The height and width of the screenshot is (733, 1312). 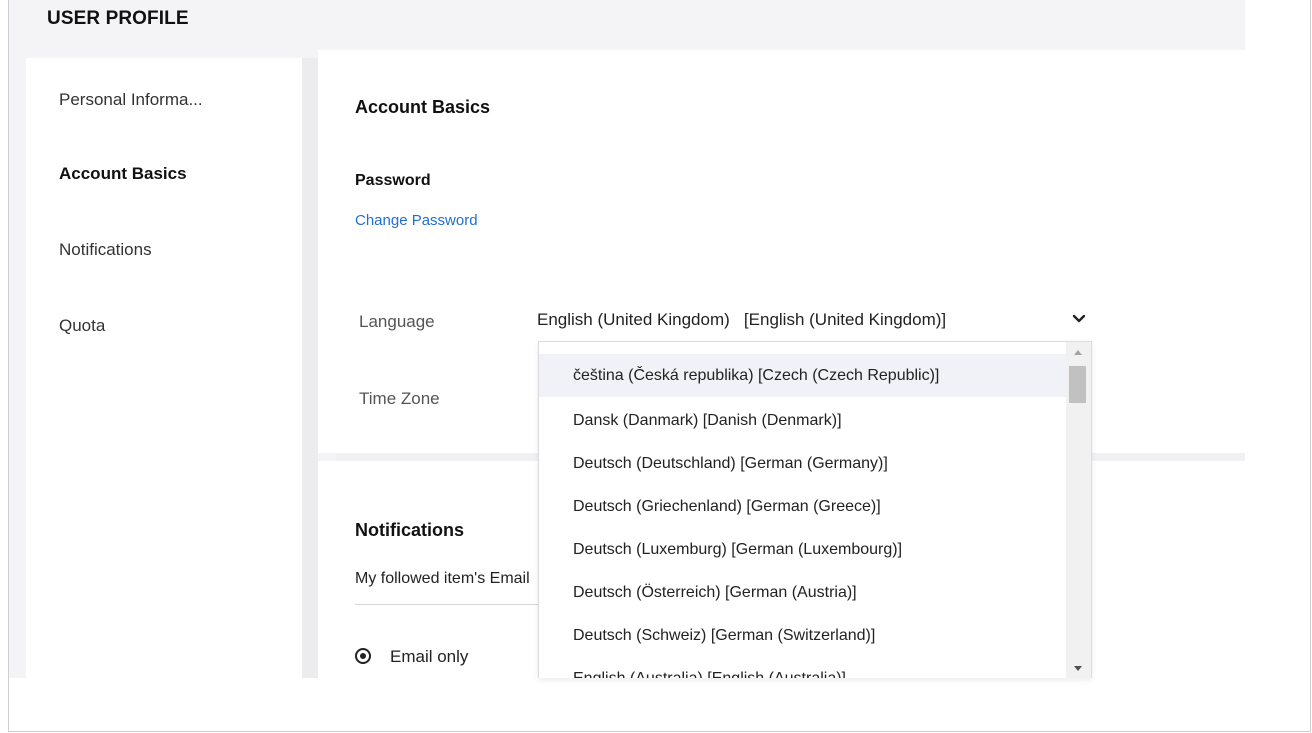 I want to click on sidebar-item-account-basics: Account Basics, so click(x=123, y=174).